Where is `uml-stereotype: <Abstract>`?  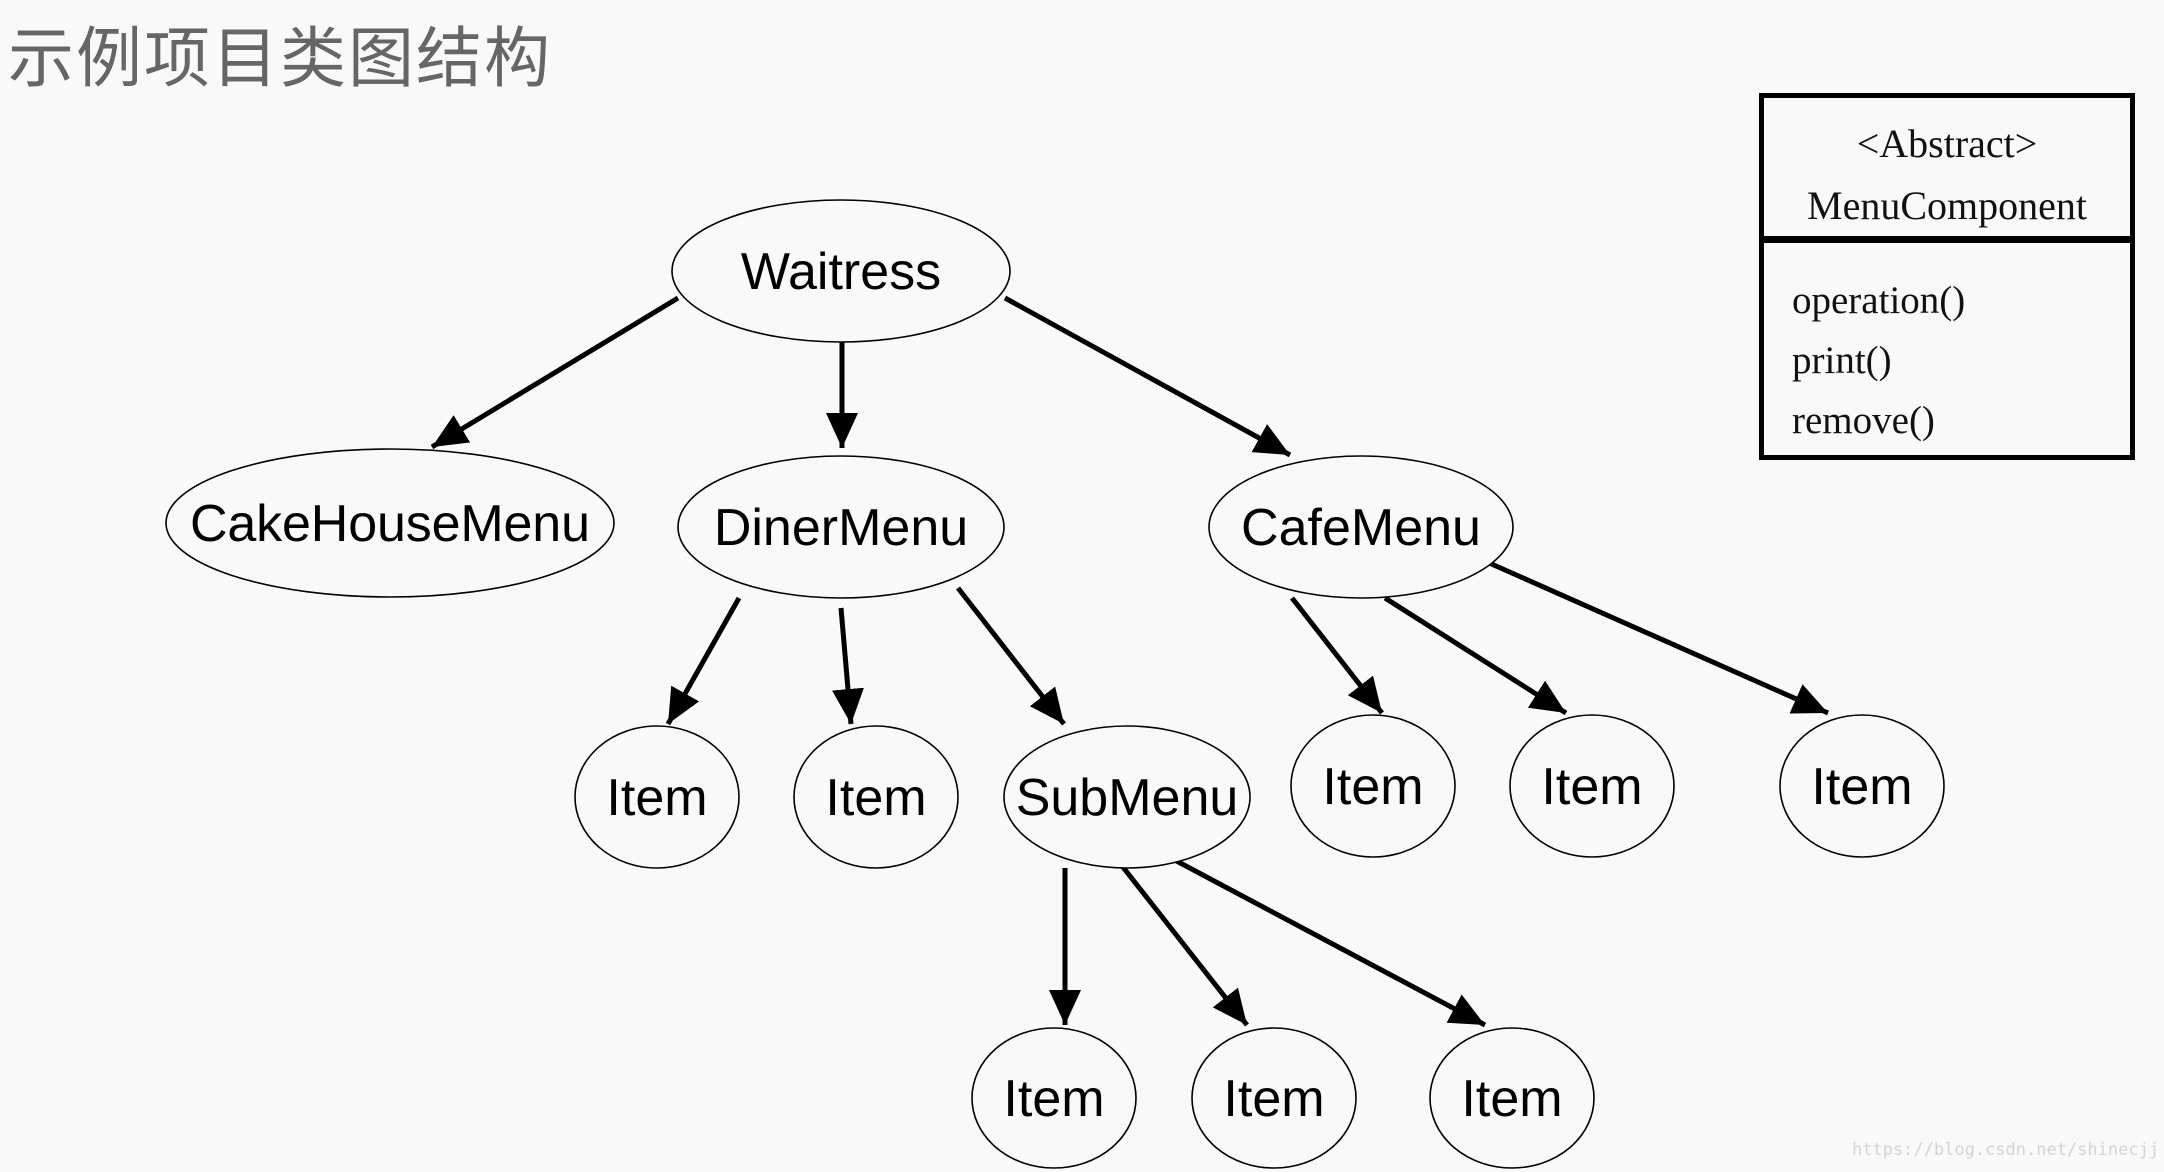 uml-stereotype: <Abstract> is located at coordinates (1947, 143).